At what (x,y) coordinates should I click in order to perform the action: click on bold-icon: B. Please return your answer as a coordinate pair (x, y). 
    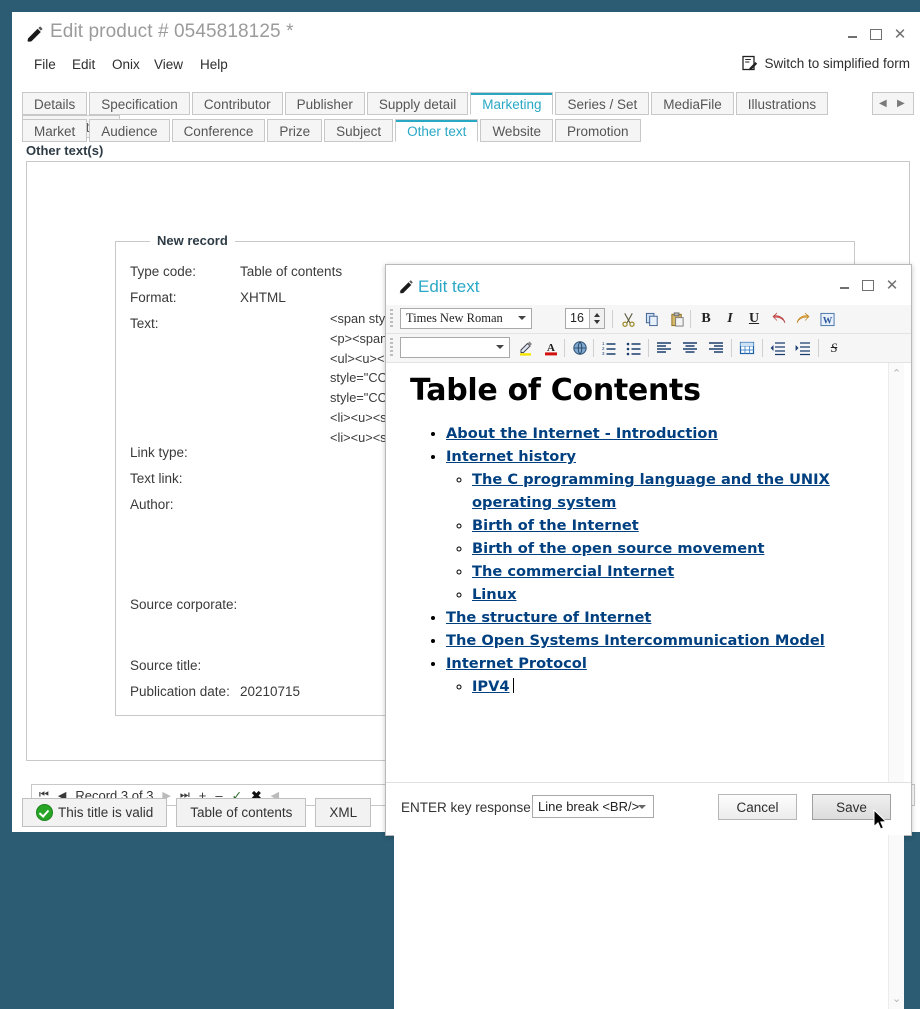
    Looking at the image, I should click on (706, 319).